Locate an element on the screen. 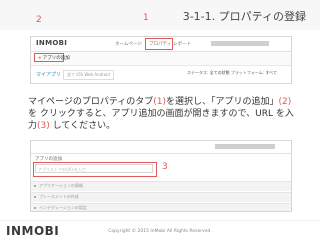 The image size is (320, 240). instruction-part: を選択し、「アプリの追加」 is located at coordinates (222, 102).